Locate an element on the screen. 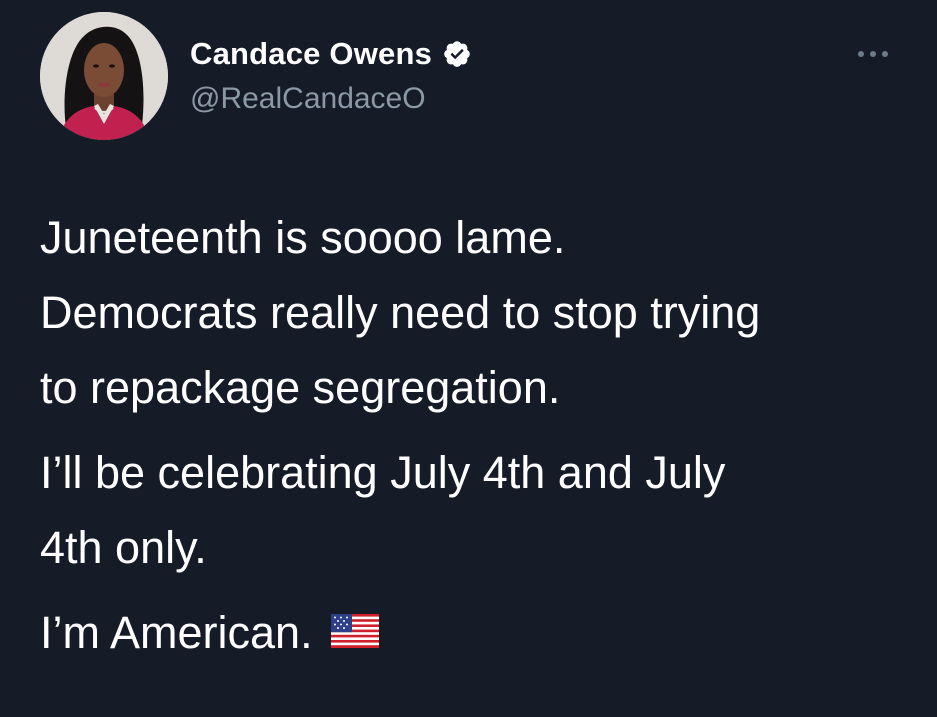 The height and width of the screenshot is (717, 937). tweet-line: Democrats really need to stop trying is located at coordinates (400, 312).